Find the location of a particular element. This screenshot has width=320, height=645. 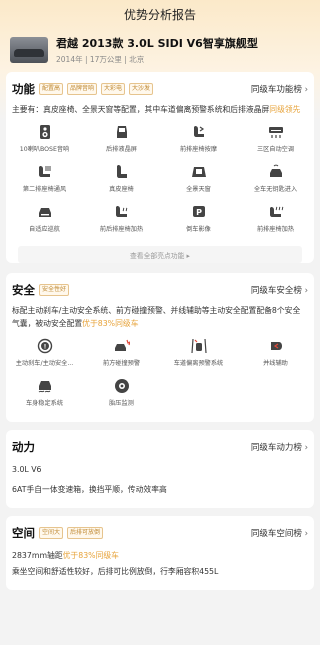

rear-screen-icon is located at coordinates (121, 132).